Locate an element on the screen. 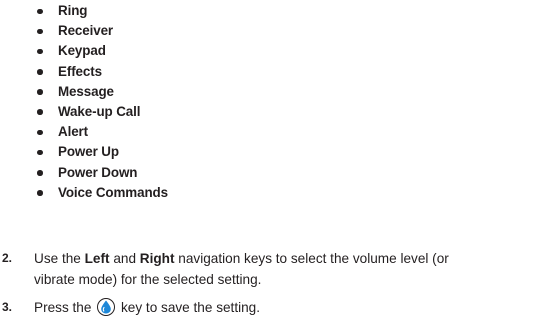 This screenshot has width=544, height=328. step-text-part: Press the is located at coordinates (63, 307).